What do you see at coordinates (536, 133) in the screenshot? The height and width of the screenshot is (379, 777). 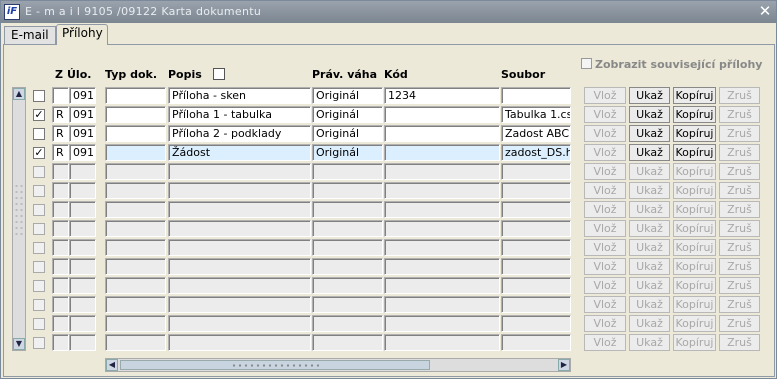 I see `cell-soubor: Zadost ABC.d` at bounding box center [536, 133].